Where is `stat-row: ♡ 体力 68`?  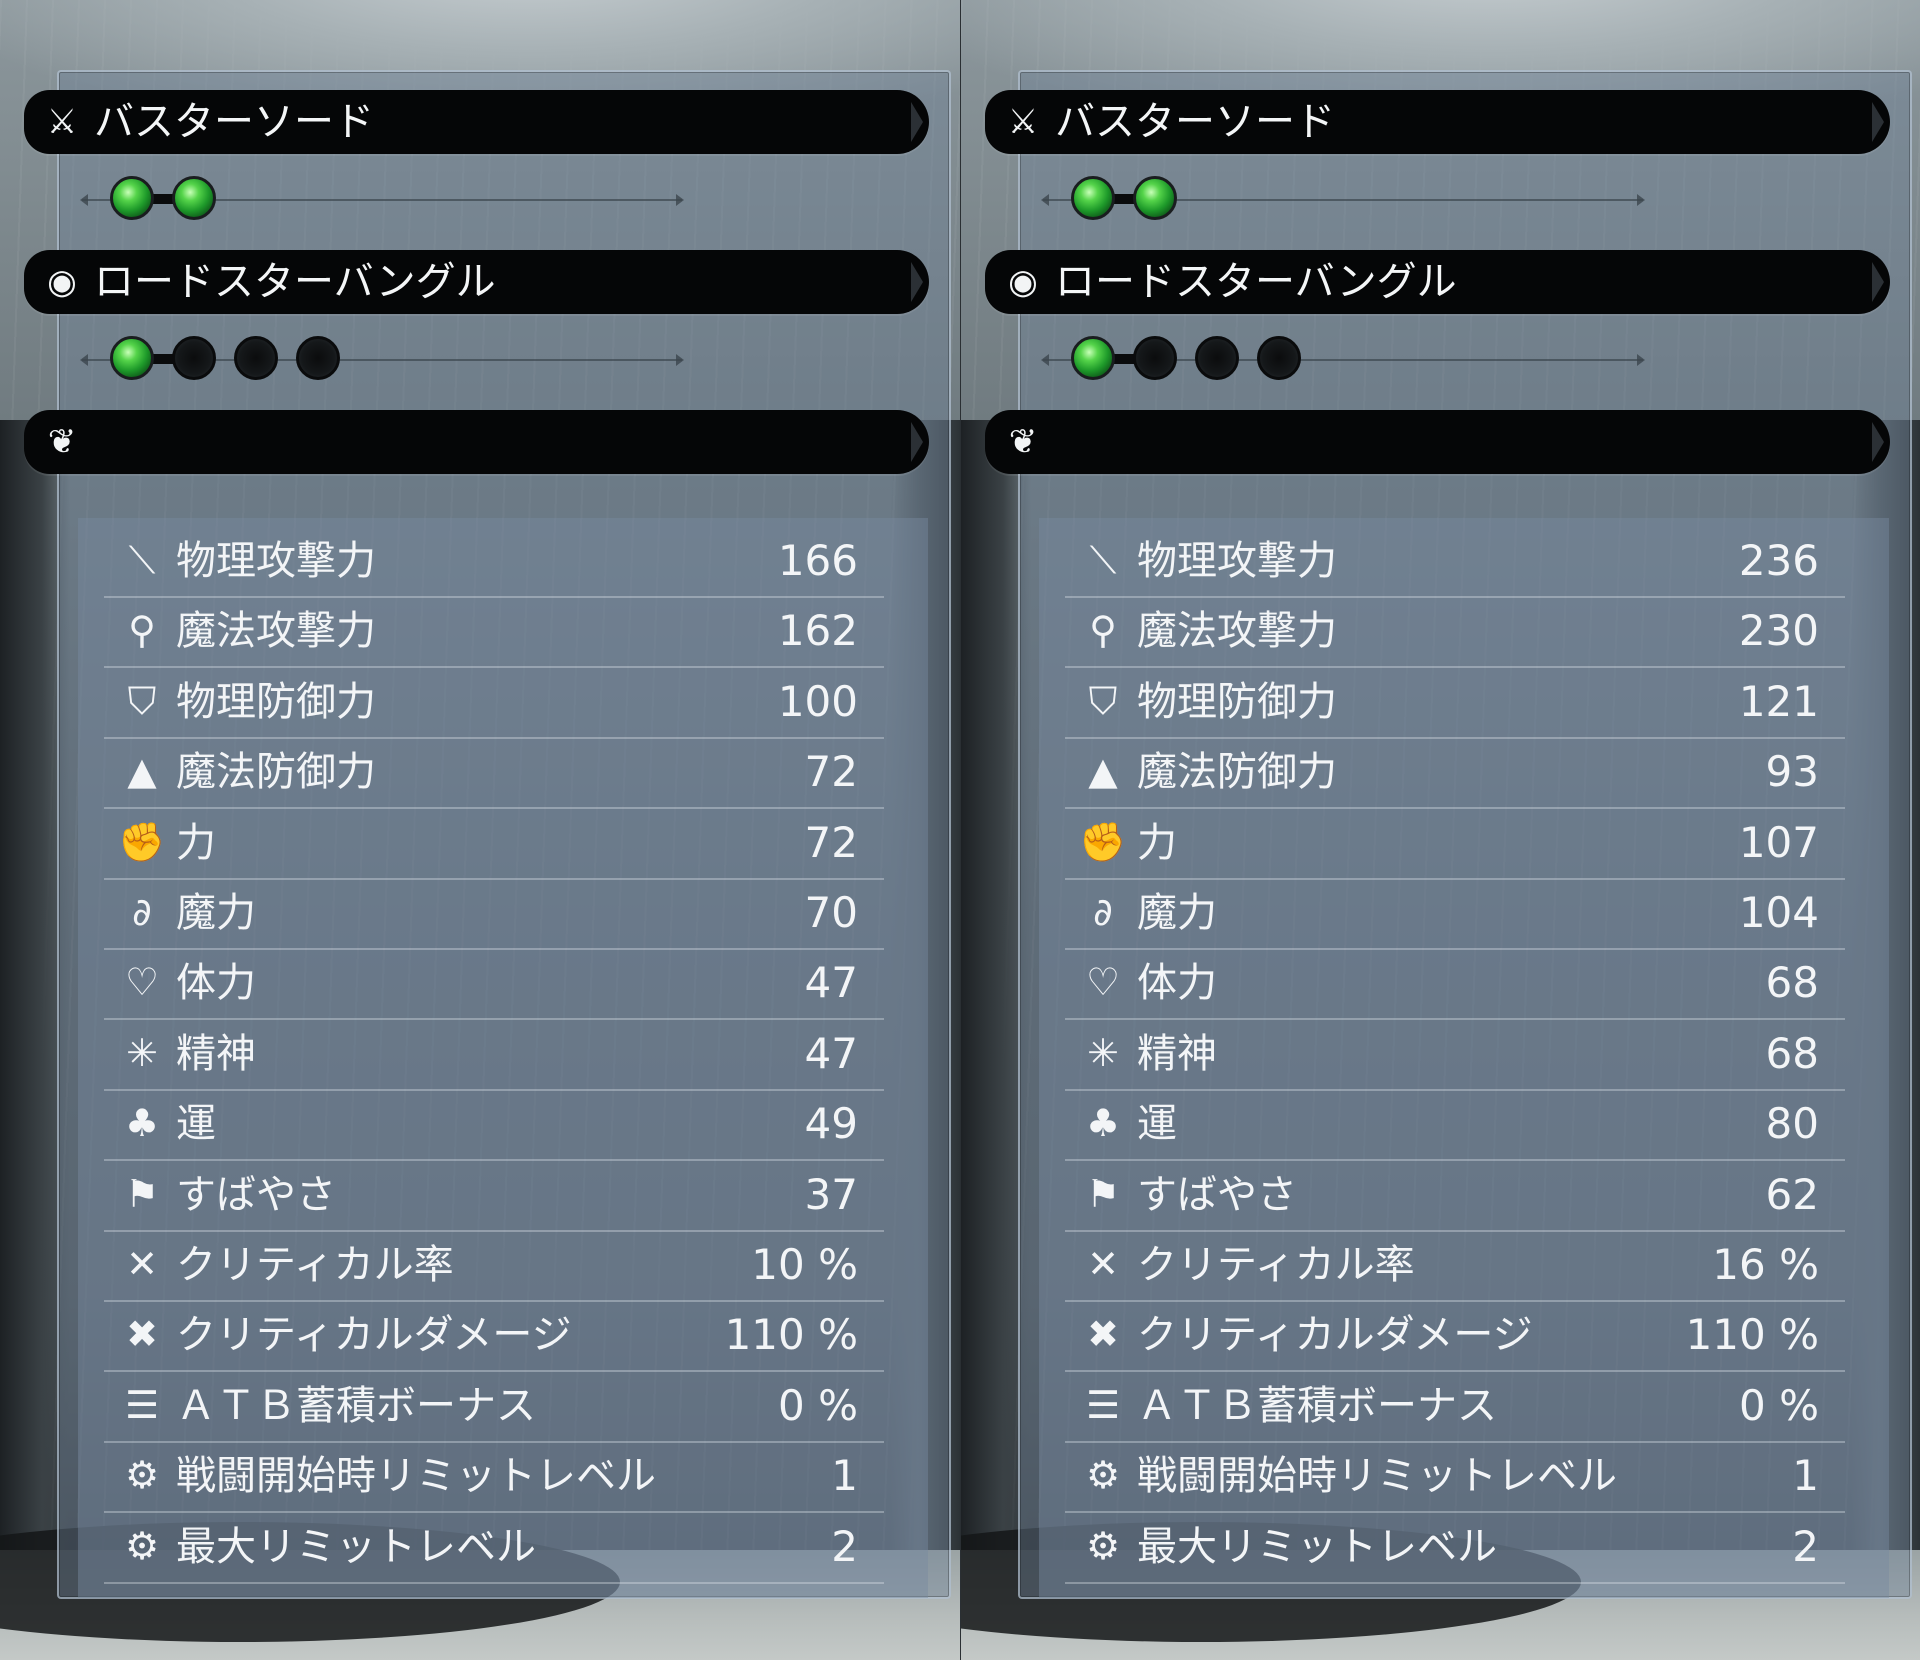
stat-row: ♡ 体力 68 is located at coordinates (1455, 984).